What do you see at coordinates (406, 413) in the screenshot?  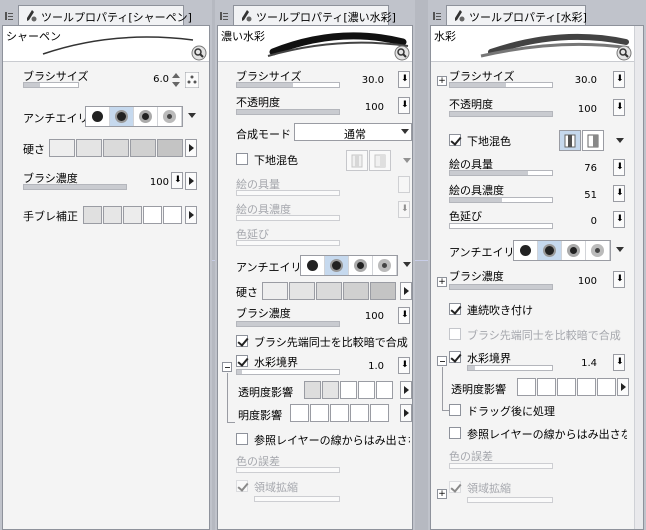 I see `brightness-effect-expand-button` at bounding box center [406, 413].